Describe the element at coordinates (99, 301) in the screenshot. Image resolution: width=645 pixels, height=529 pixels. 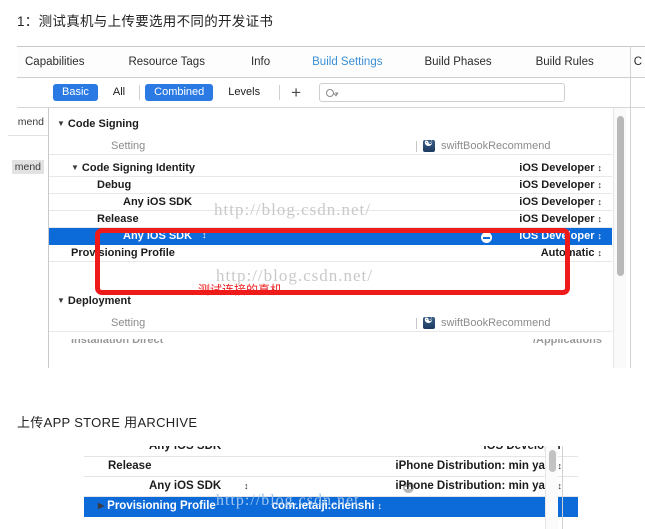
I see `group-header-deployment-label: Deployment` at that location.